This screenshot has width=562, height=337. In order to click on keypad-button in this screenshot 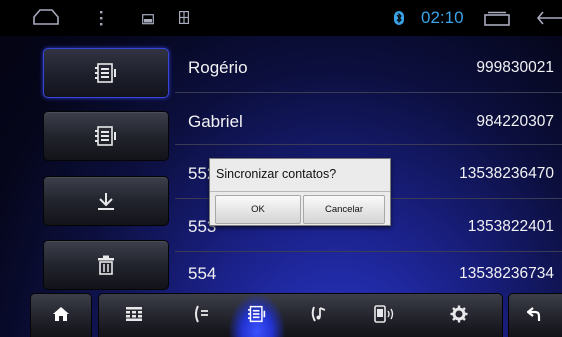, I will do `click(134, 315)`.